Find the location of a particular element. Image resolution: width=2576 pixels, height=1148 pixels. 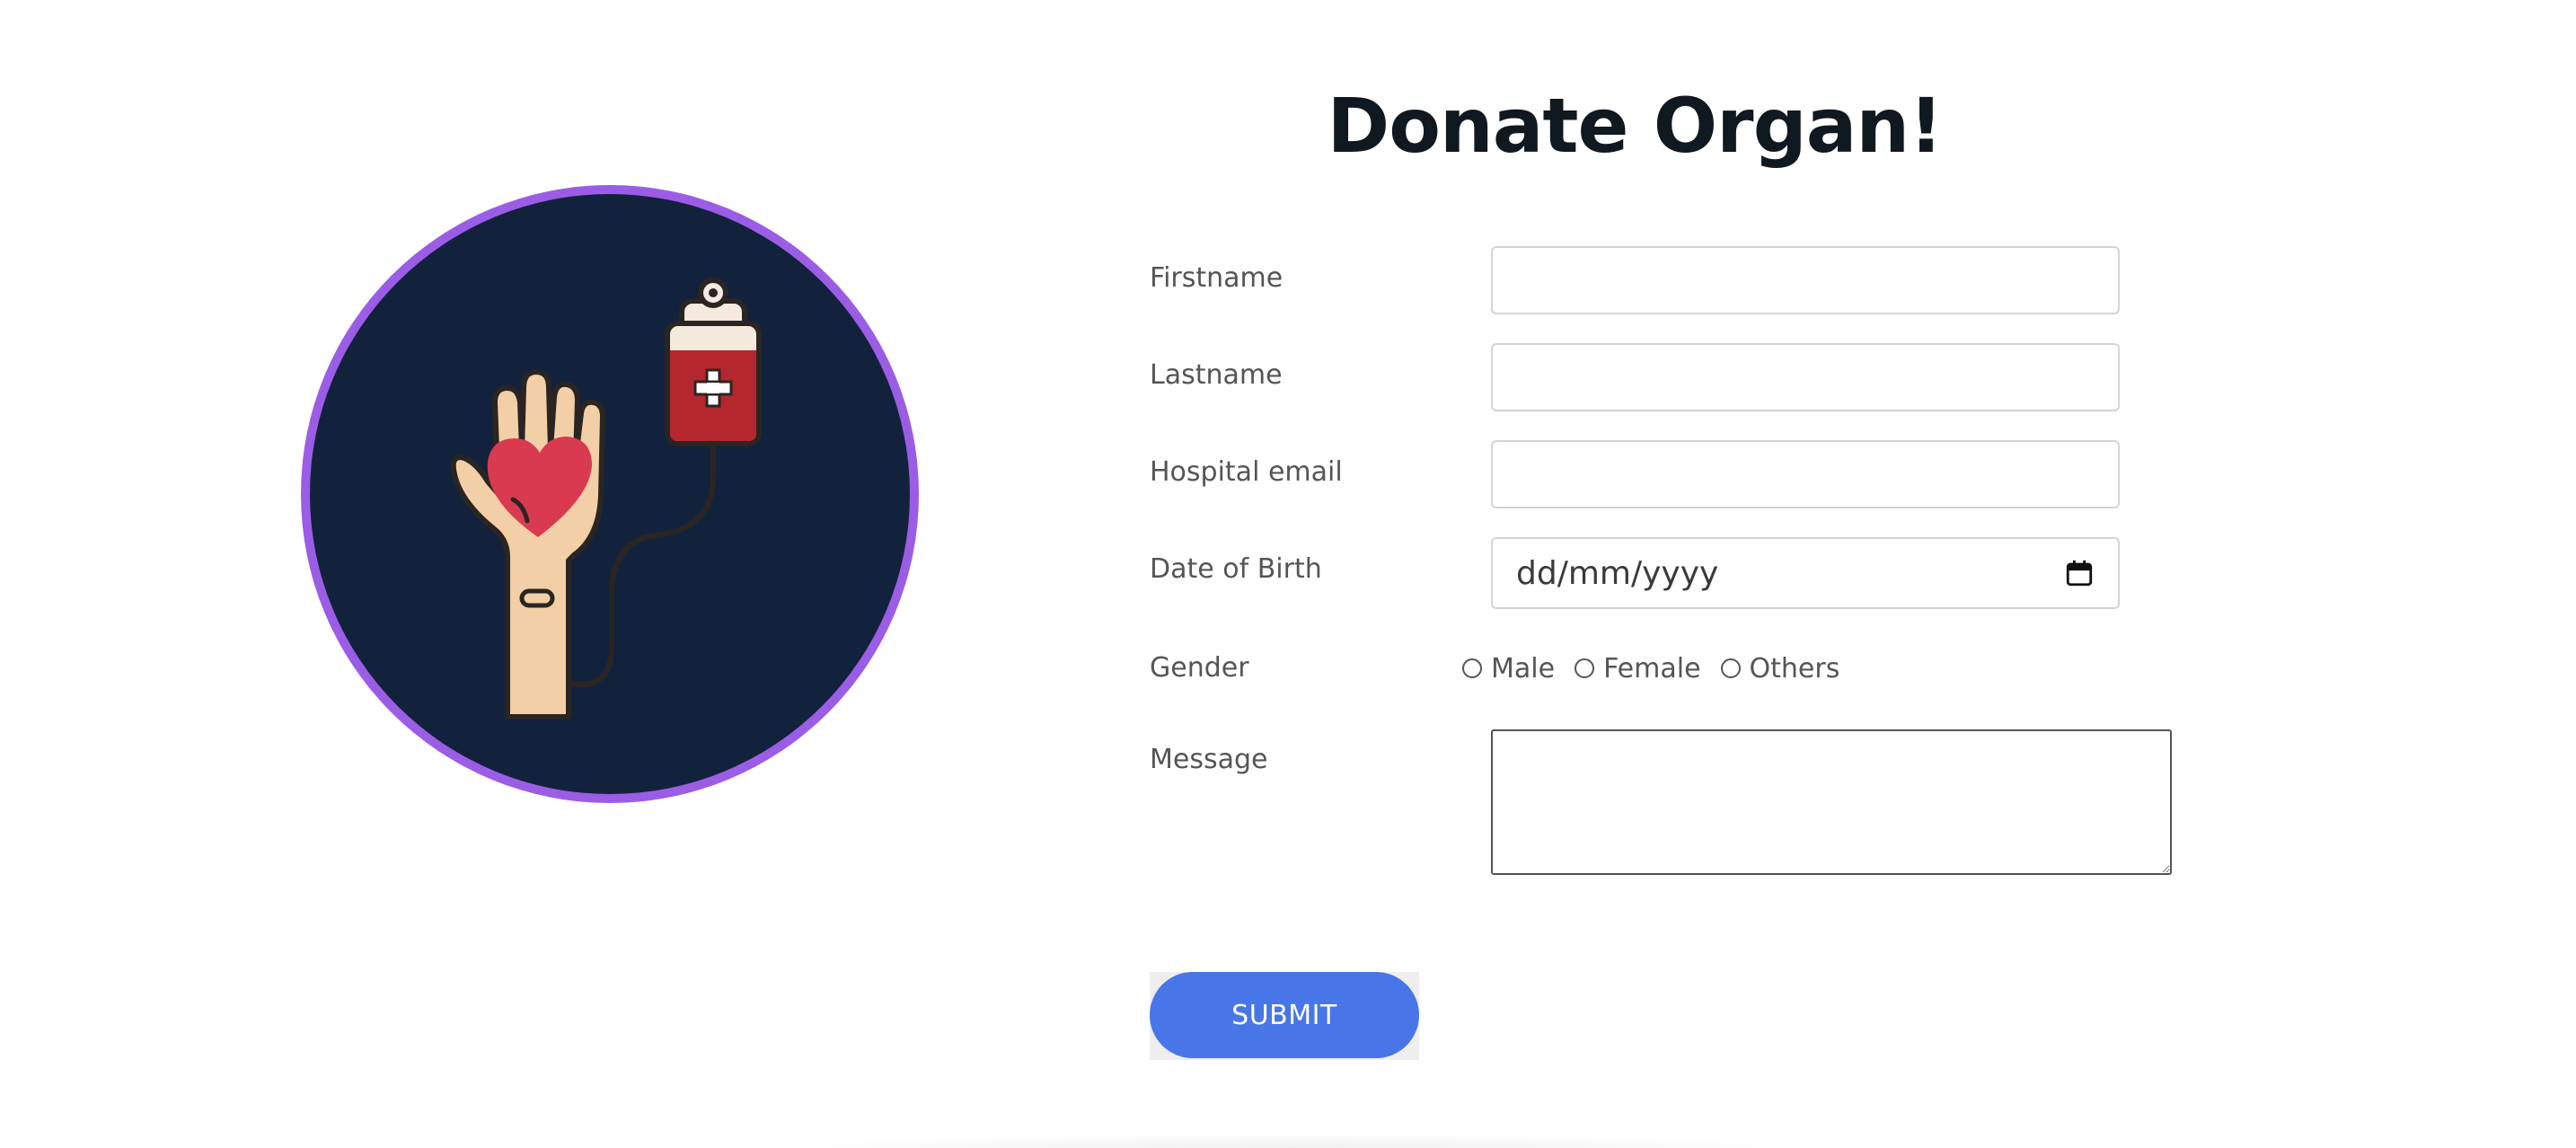

message-label: Message is located at coordinates (1209, 760).